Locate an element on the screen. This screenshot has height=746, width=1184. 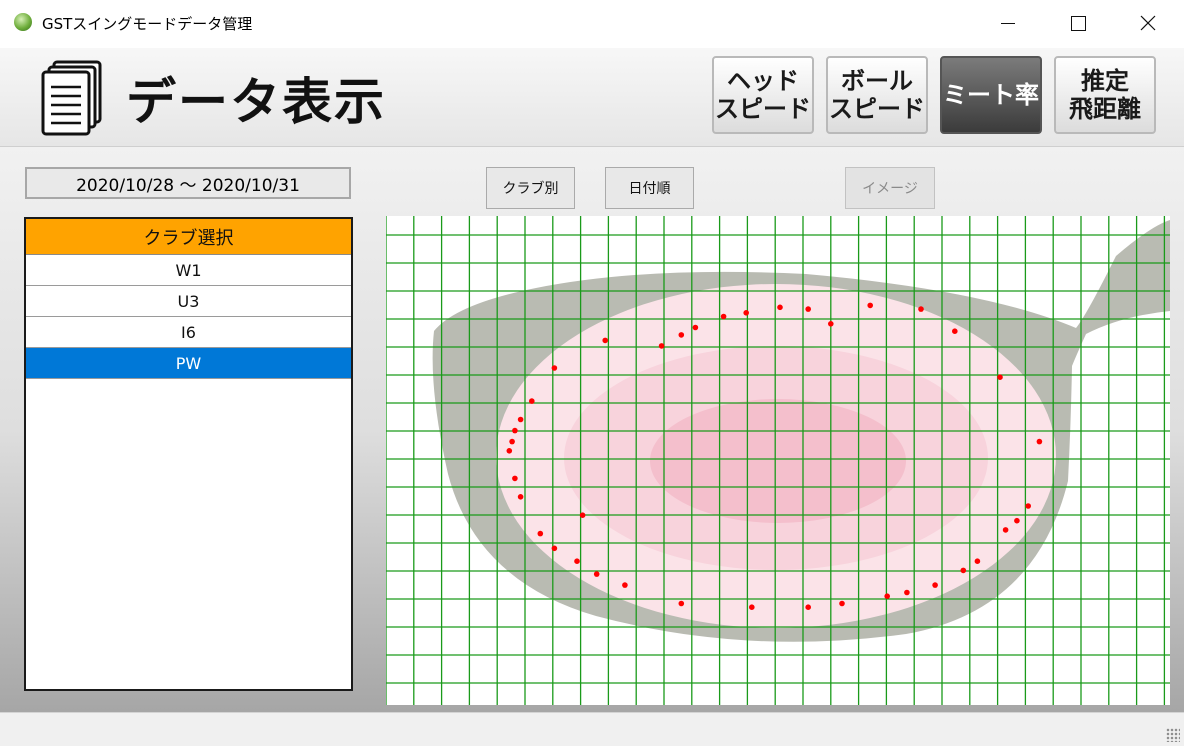
minimize-icon is located at coordinates (1008, 23).